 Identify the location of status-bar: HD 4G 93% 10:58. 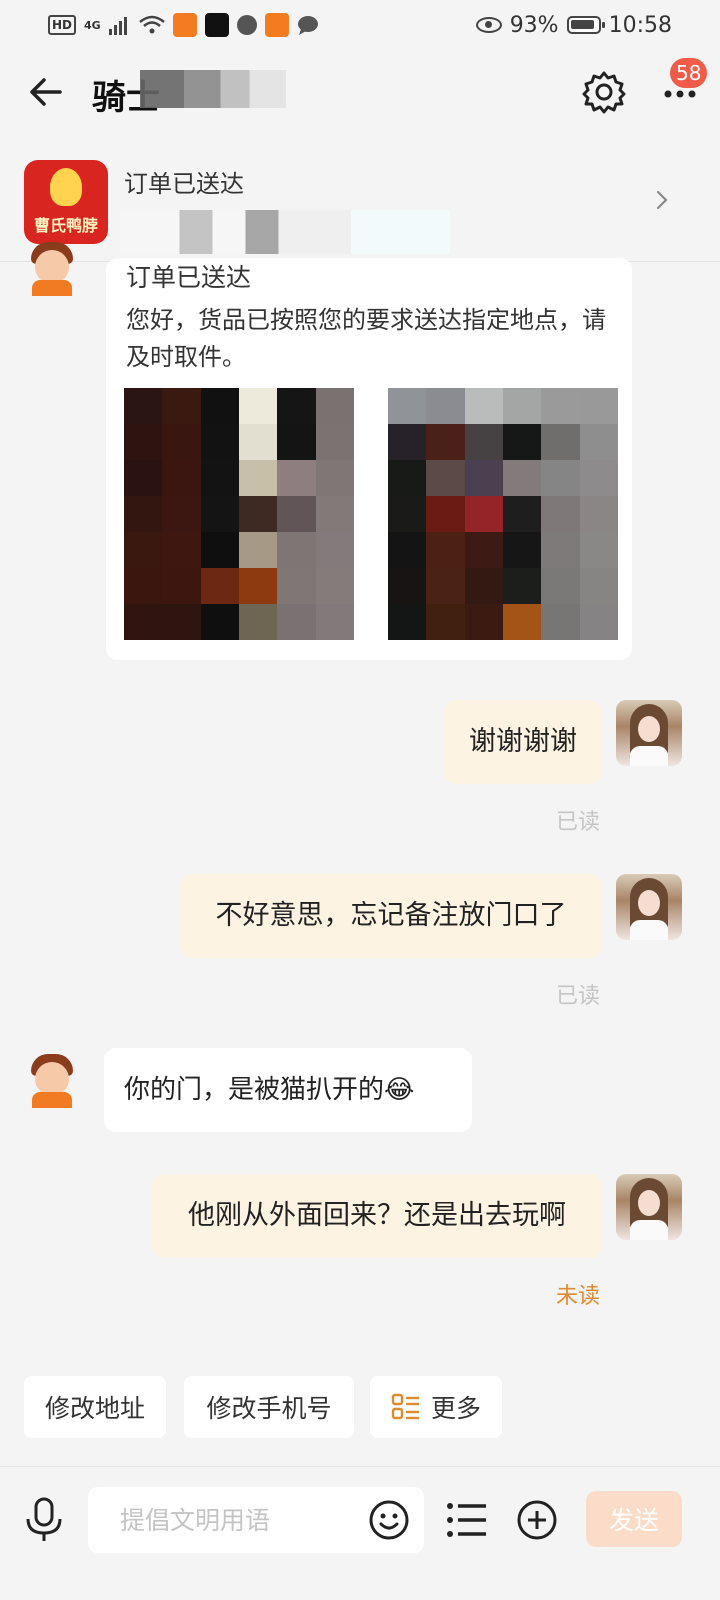
(360, 25).